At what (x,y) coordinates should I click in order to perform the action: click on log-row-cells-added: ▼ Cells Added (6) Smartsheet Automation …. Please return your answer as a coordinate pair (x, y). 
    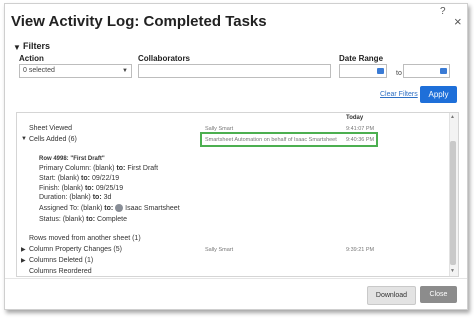
    Looking at the image, I should click on (233, 141).